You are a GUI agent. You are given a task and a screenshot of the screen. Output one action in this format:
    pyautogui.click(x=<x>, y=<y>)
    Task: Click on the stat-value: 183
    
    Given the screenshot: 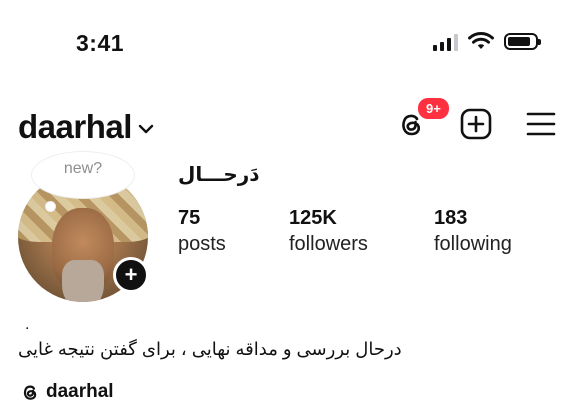 What is the action you would take?
    pyautogui.click(x=451, y=218)
    